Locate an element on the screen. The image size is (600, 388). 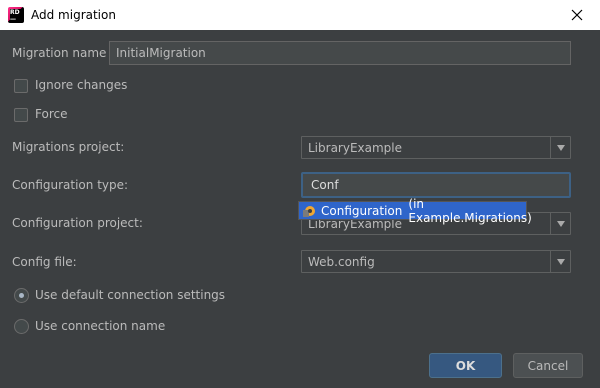
autocomplete-item-location: (in Example.Migrations) is located at coordinates (470, 210).